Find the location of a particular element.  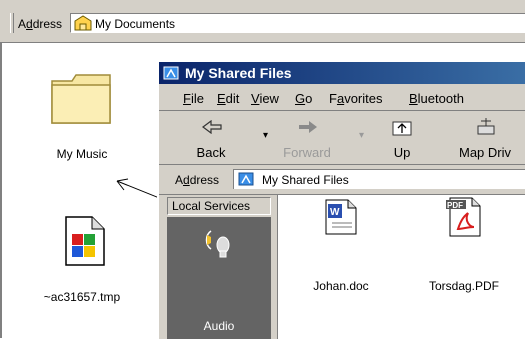

menu-bar: File Edit View Go Favorites Bluetooth is located at coordinates (342, 98).